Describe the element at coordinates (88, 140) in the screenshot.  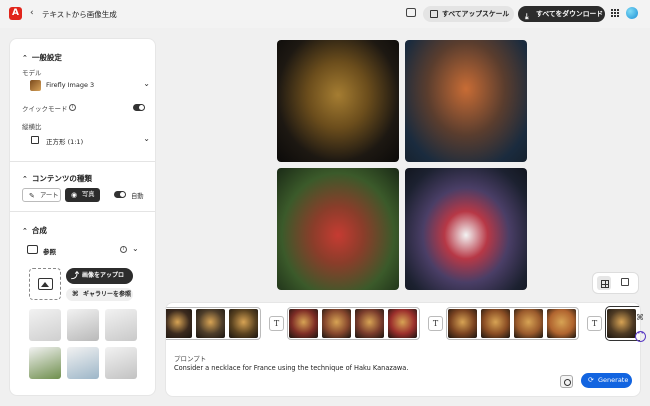
I see `aspect-ratio-dropdown: 正方形 (1:1) ⌄` at that location.